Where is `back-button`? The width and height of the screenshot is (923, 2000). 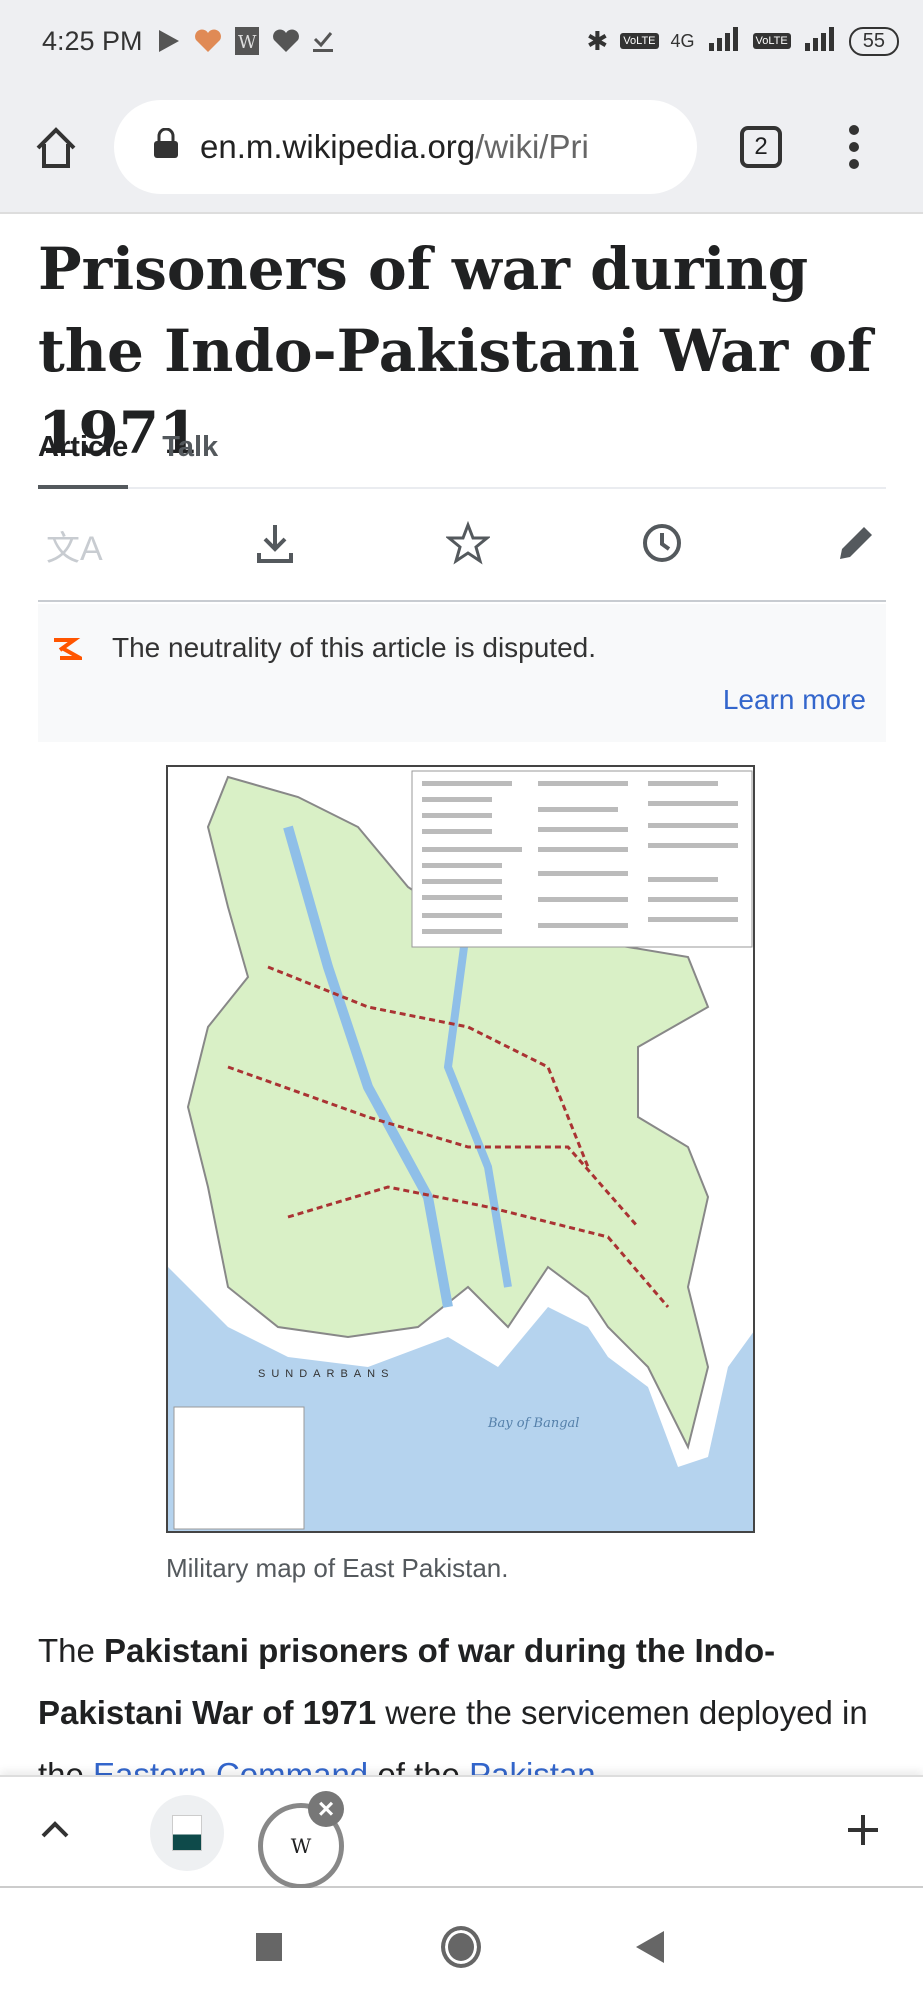 back-button is located at coordinates (650, 1949).